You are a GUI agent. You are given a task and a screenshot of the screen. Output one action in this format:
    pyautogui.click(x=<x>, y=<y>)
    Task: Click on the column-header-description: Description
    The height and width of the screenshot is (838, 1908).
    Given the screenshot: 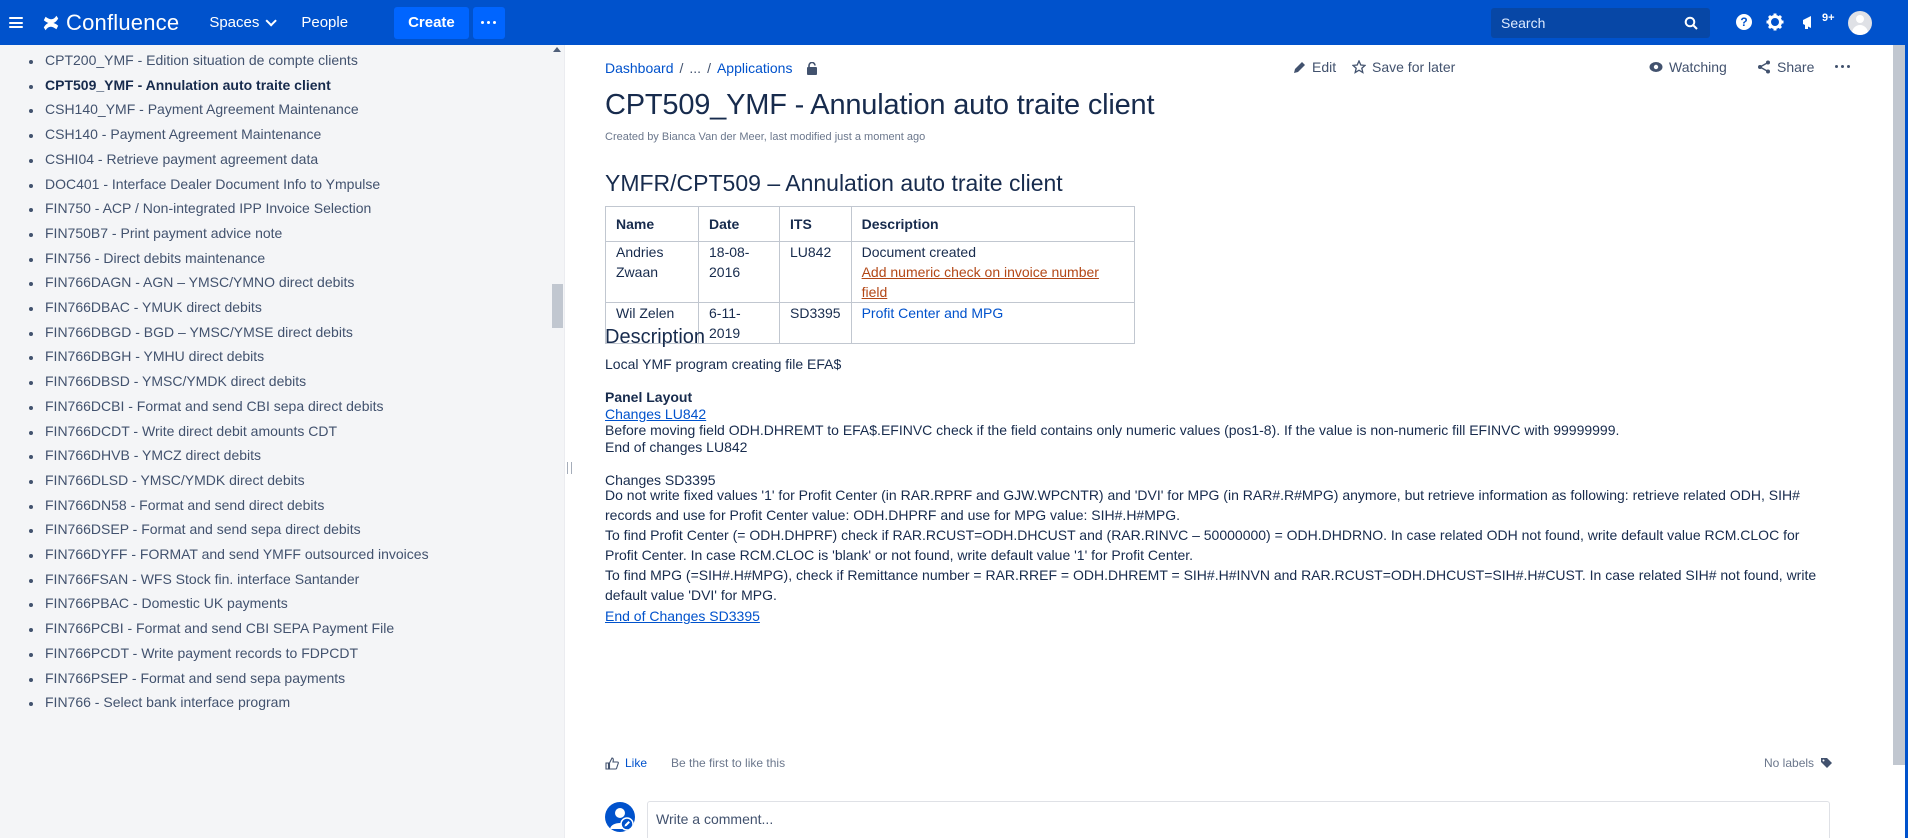 What is the action you would take?
    pyautogui.click(x=992, y=224)
    